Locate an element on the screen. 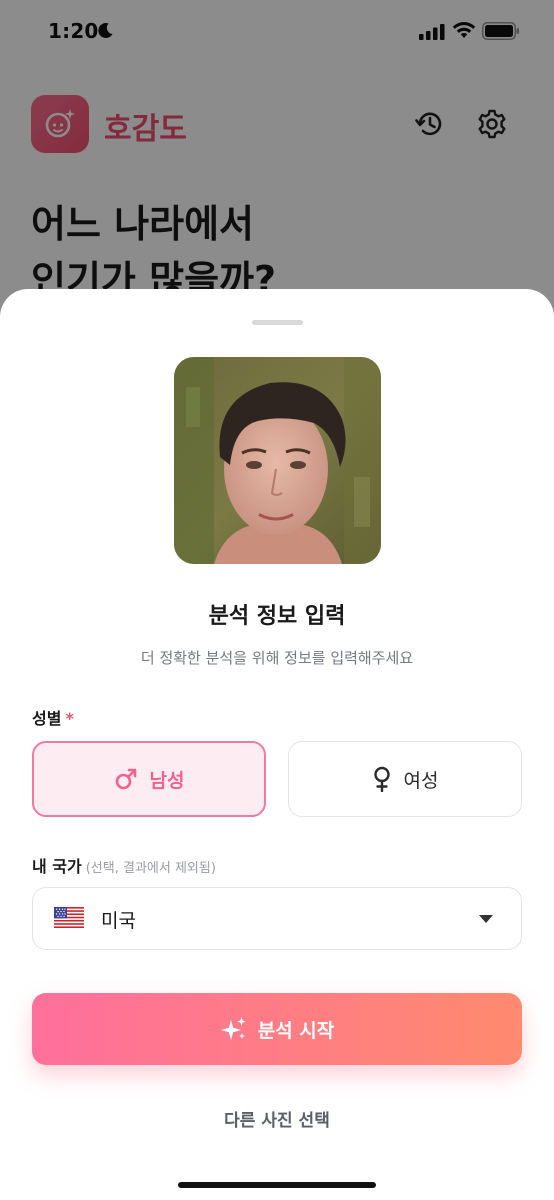  selected-photo is located at coordinates (277, 460).